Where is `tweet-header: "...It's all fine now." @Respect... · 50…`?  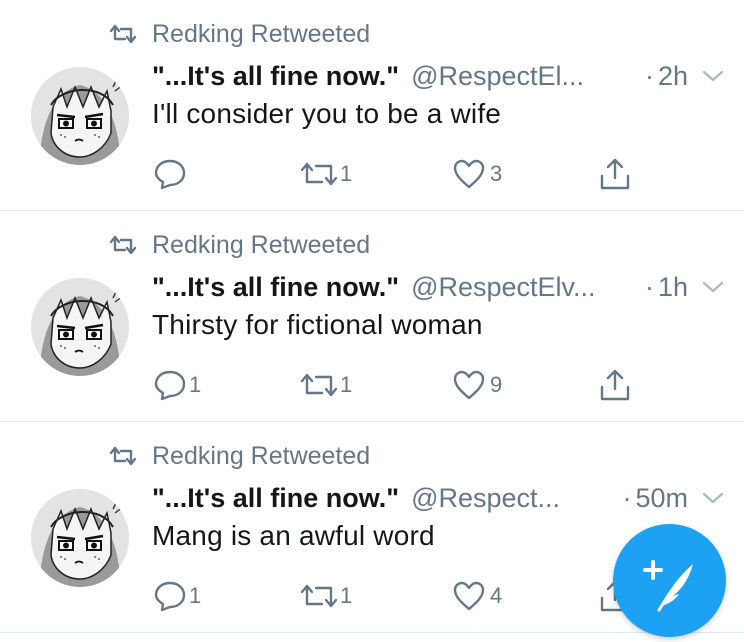
tweet-header: "...It's all fine now." @Respect... · 50… is located at coordinates (438, 498).